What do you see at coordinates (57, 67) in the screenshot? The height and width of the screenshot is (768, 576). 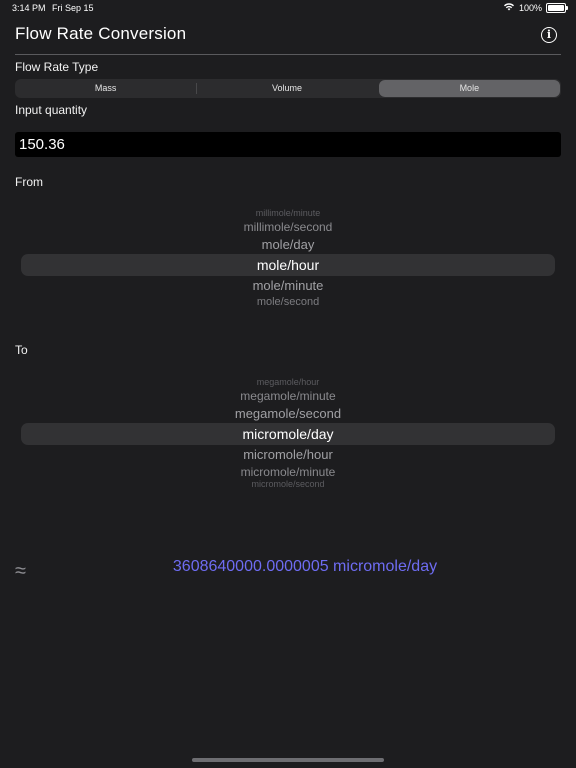 I see `flow-rate-type-label: Flow Rate Type` at bounding box center [57, 67].